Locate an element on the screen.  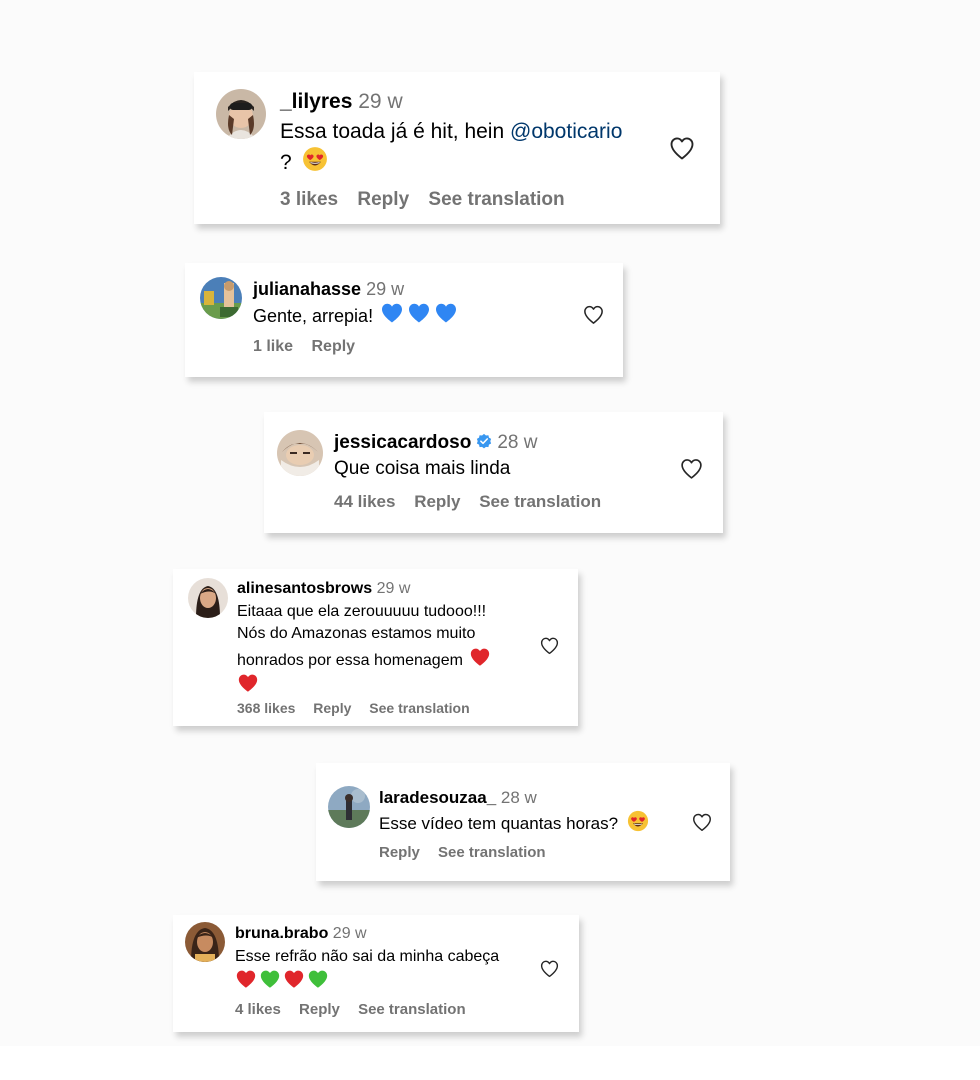
comment-header: bruna.brabo 29 w is located at coordinates (301, 934).